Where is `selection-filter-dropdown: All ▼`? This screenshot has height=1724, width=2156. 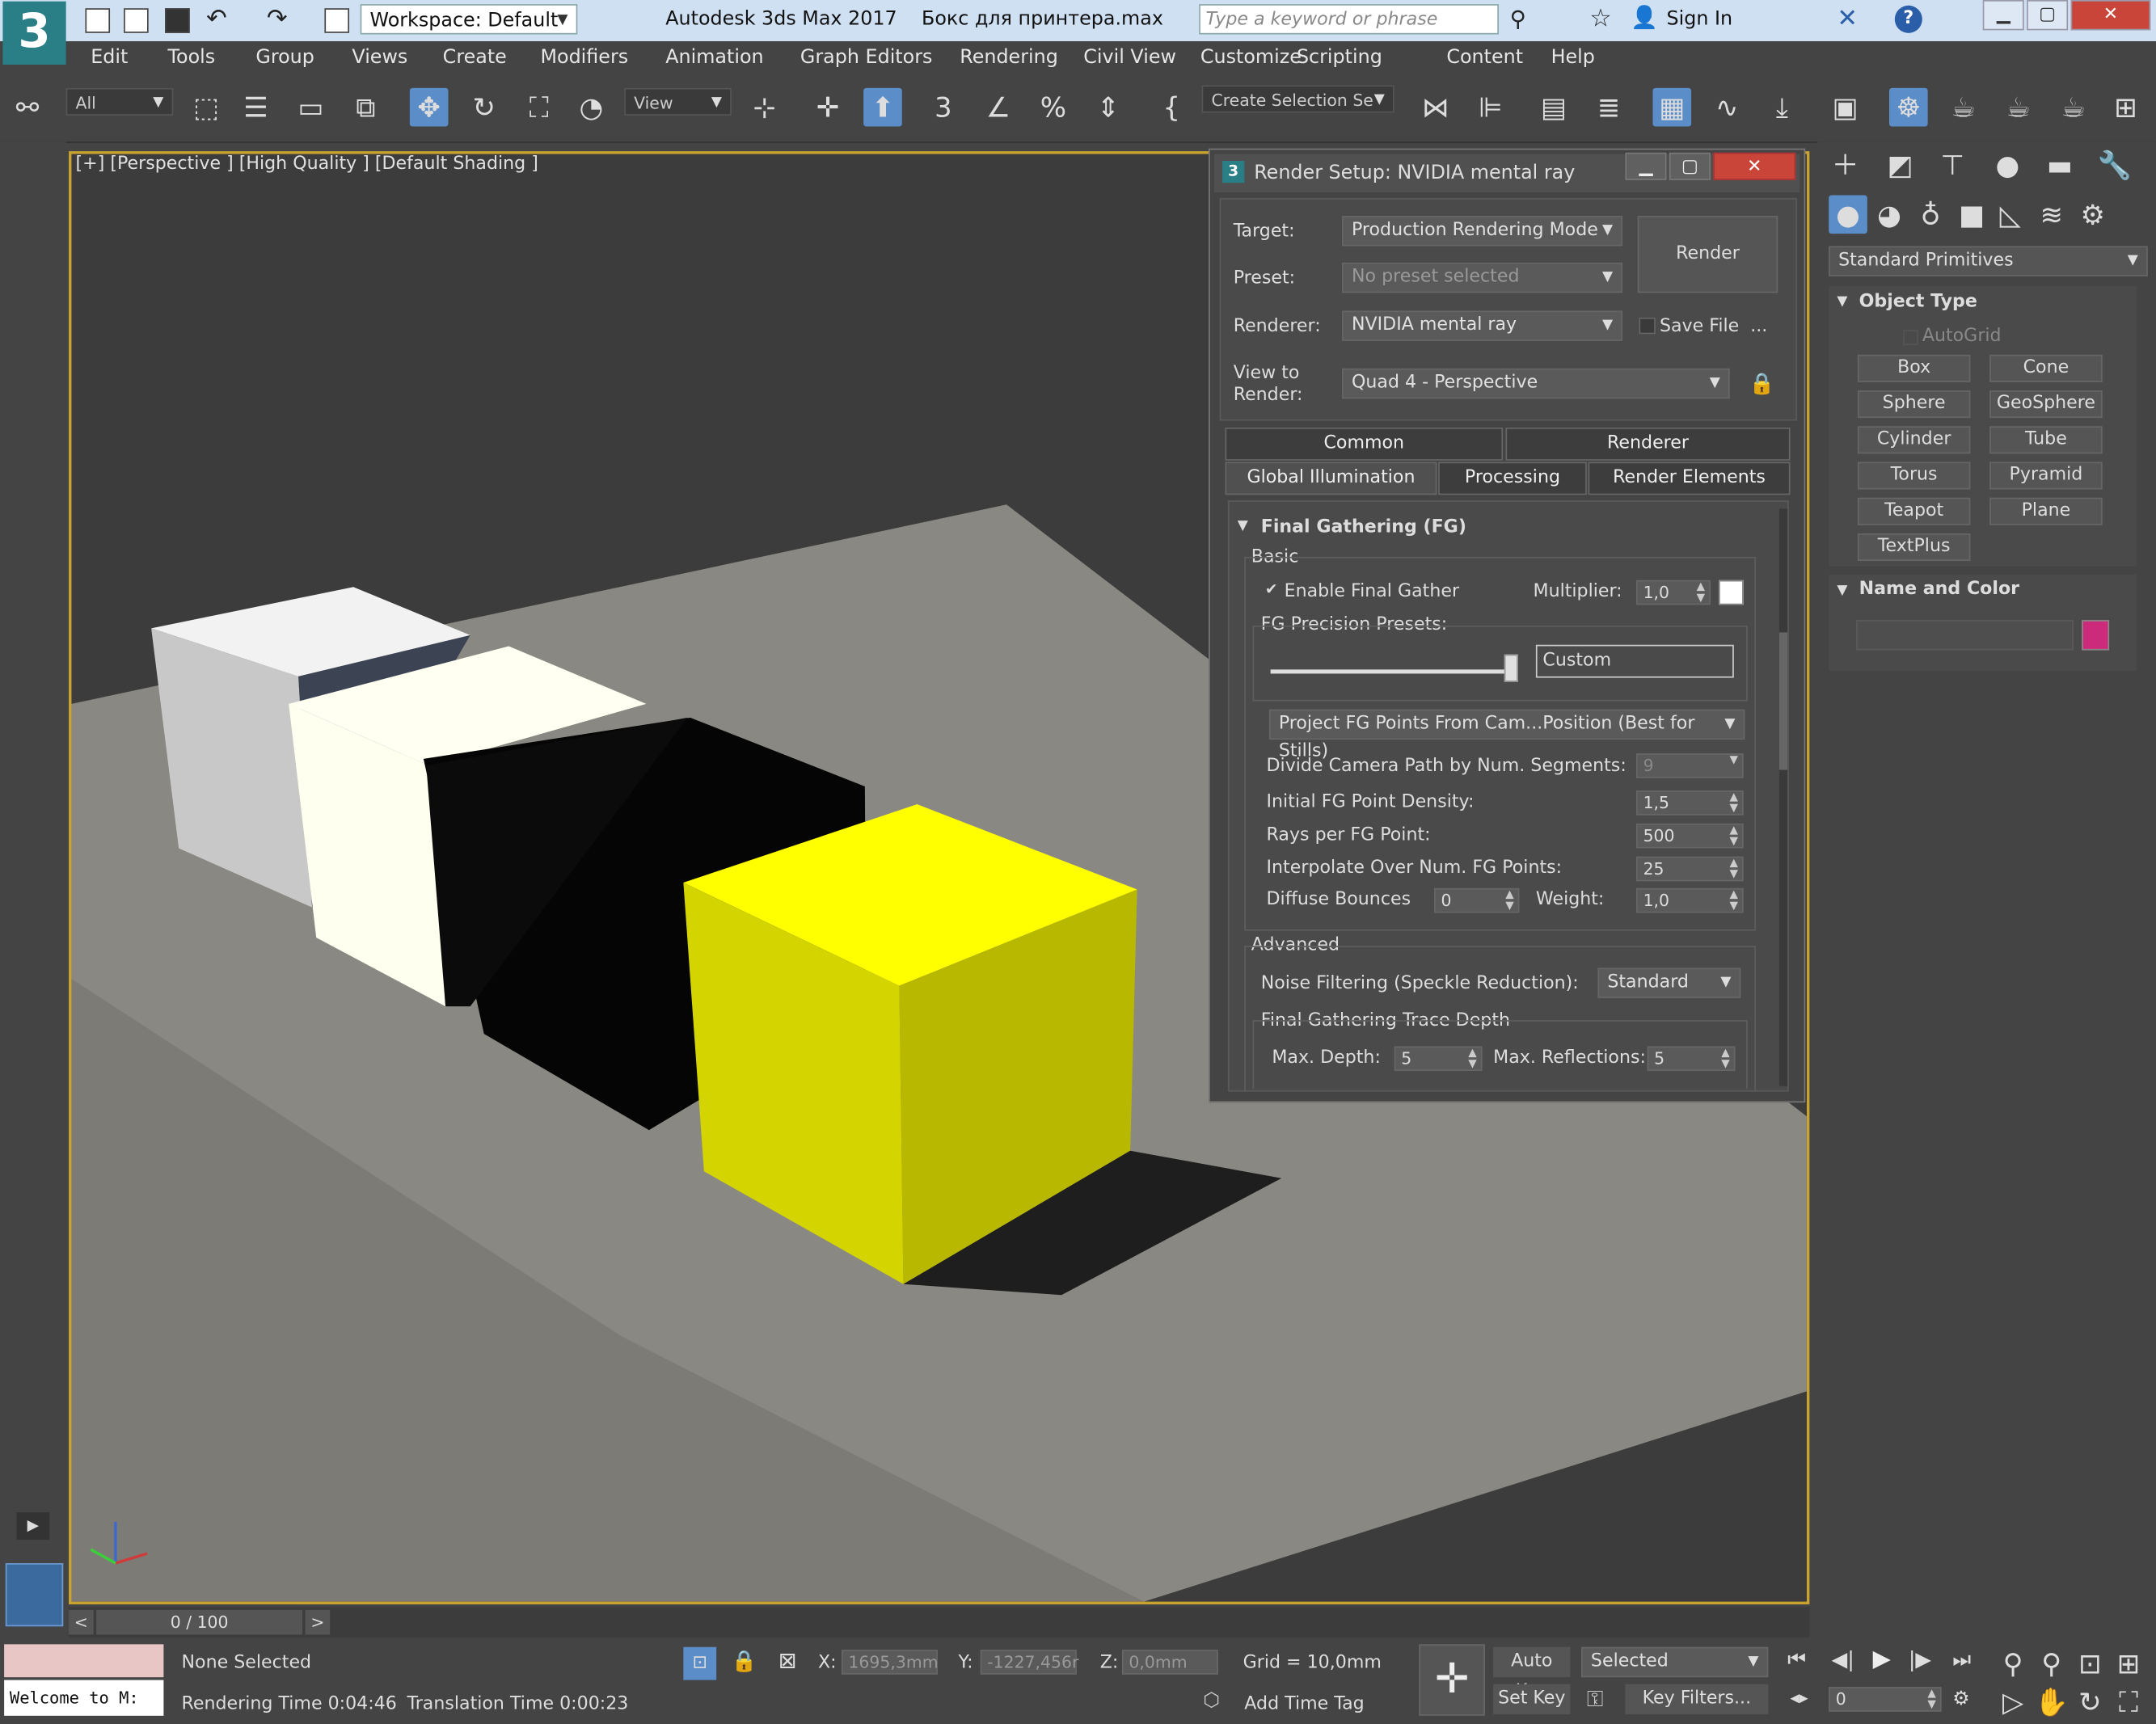 selection-filter-dropdown: All ▼ is located at coordinates (120, 101).